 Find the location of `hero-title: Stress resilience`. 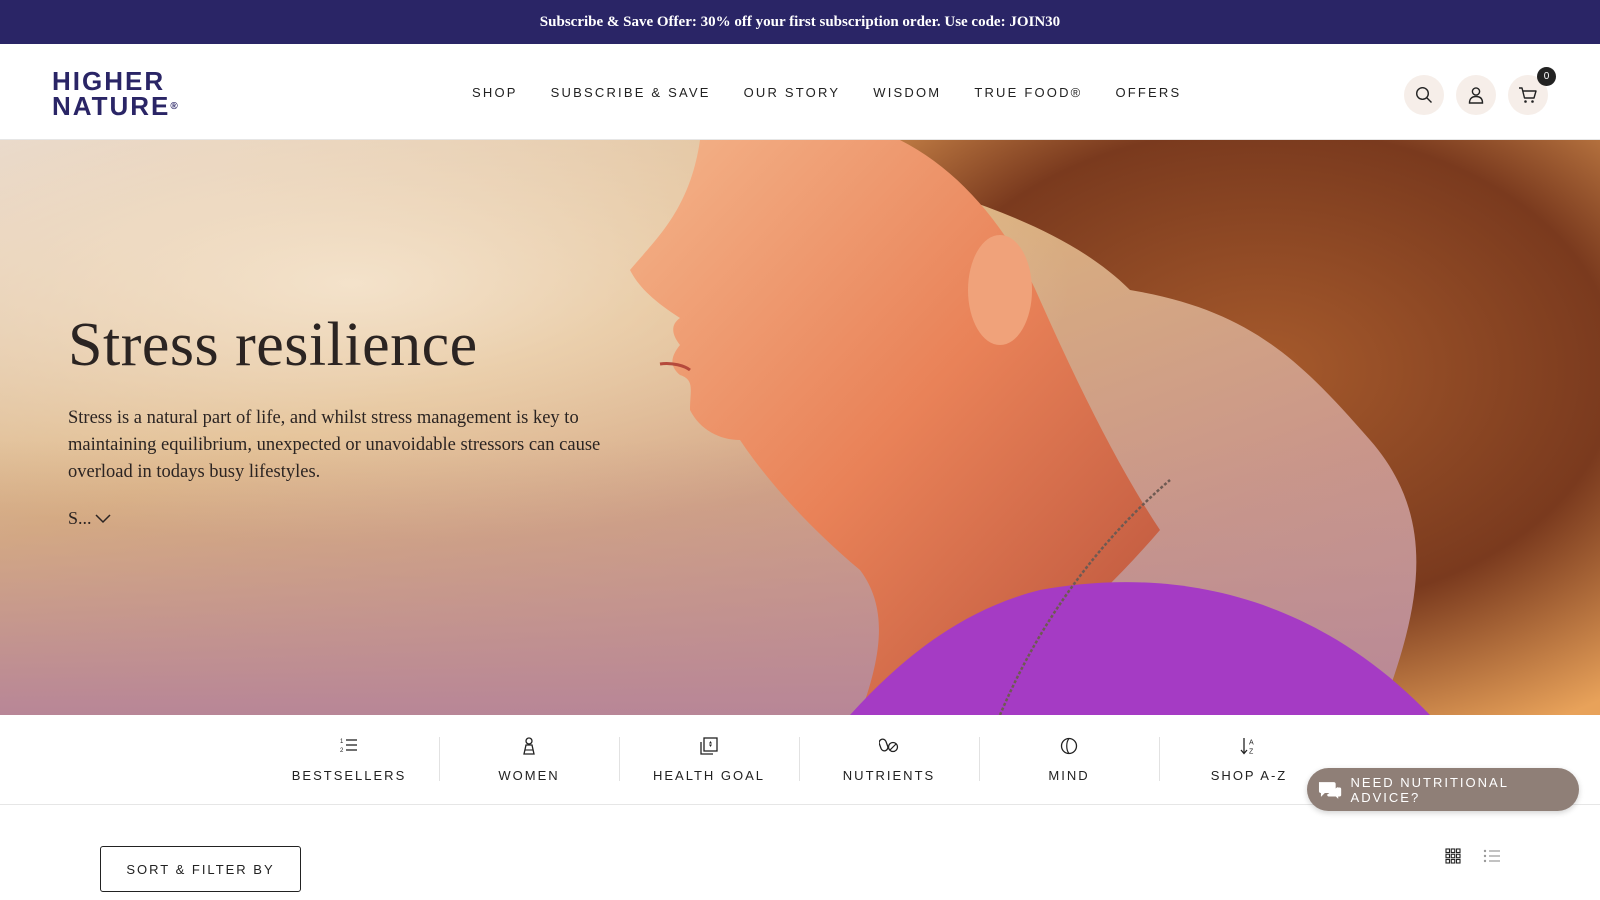

hero-title: Stress resilience is located at coordinates (273, 345).